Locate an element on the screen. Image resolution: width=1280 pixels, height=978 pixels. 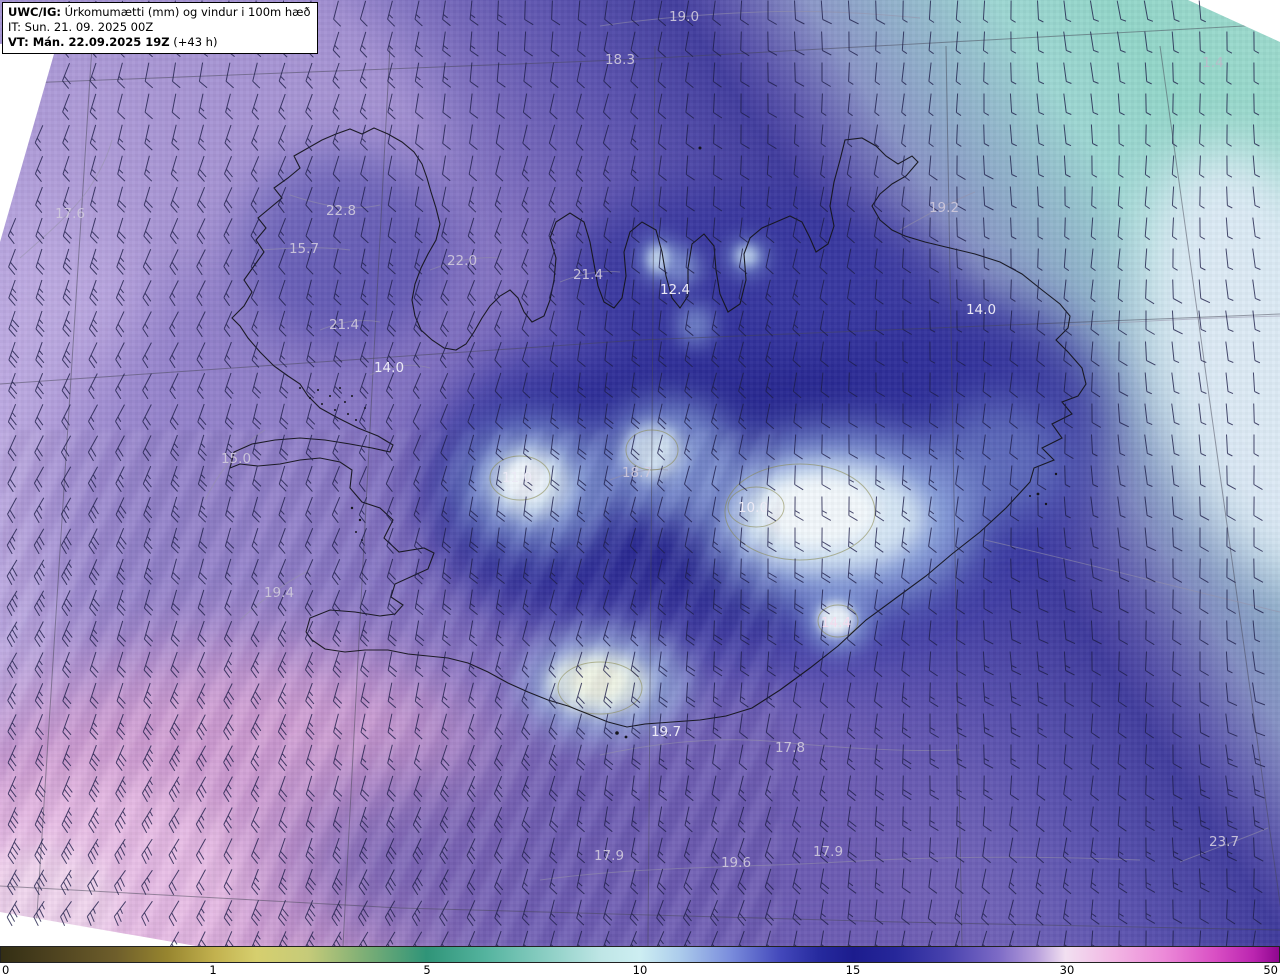
contour-label: 19.6 is located at coordinates (736, 863).